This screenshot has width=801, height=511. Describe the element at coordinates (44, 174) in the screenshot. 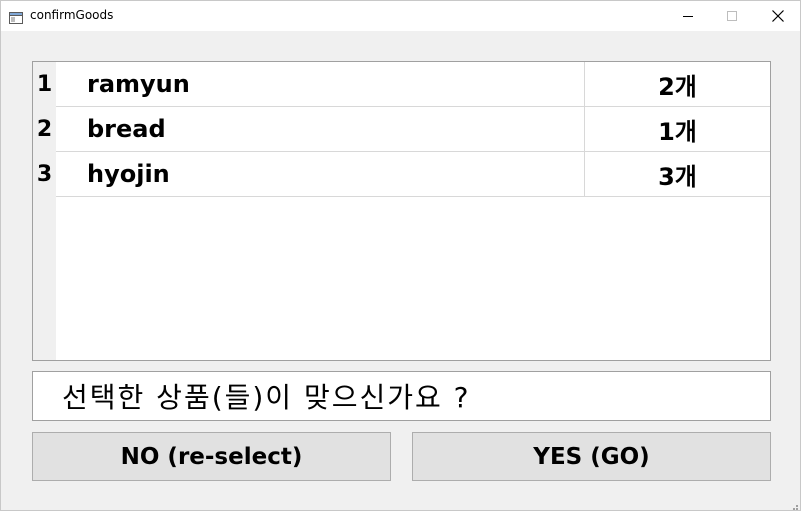

I see `row-number: 3` at that location.